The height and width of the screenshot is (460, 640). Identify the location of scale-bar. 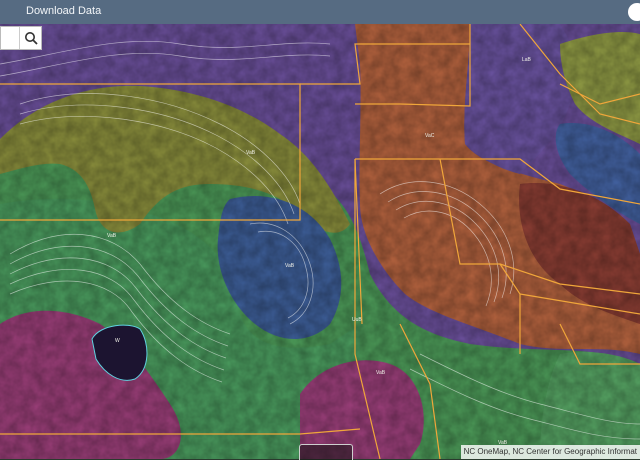
(326, 452).